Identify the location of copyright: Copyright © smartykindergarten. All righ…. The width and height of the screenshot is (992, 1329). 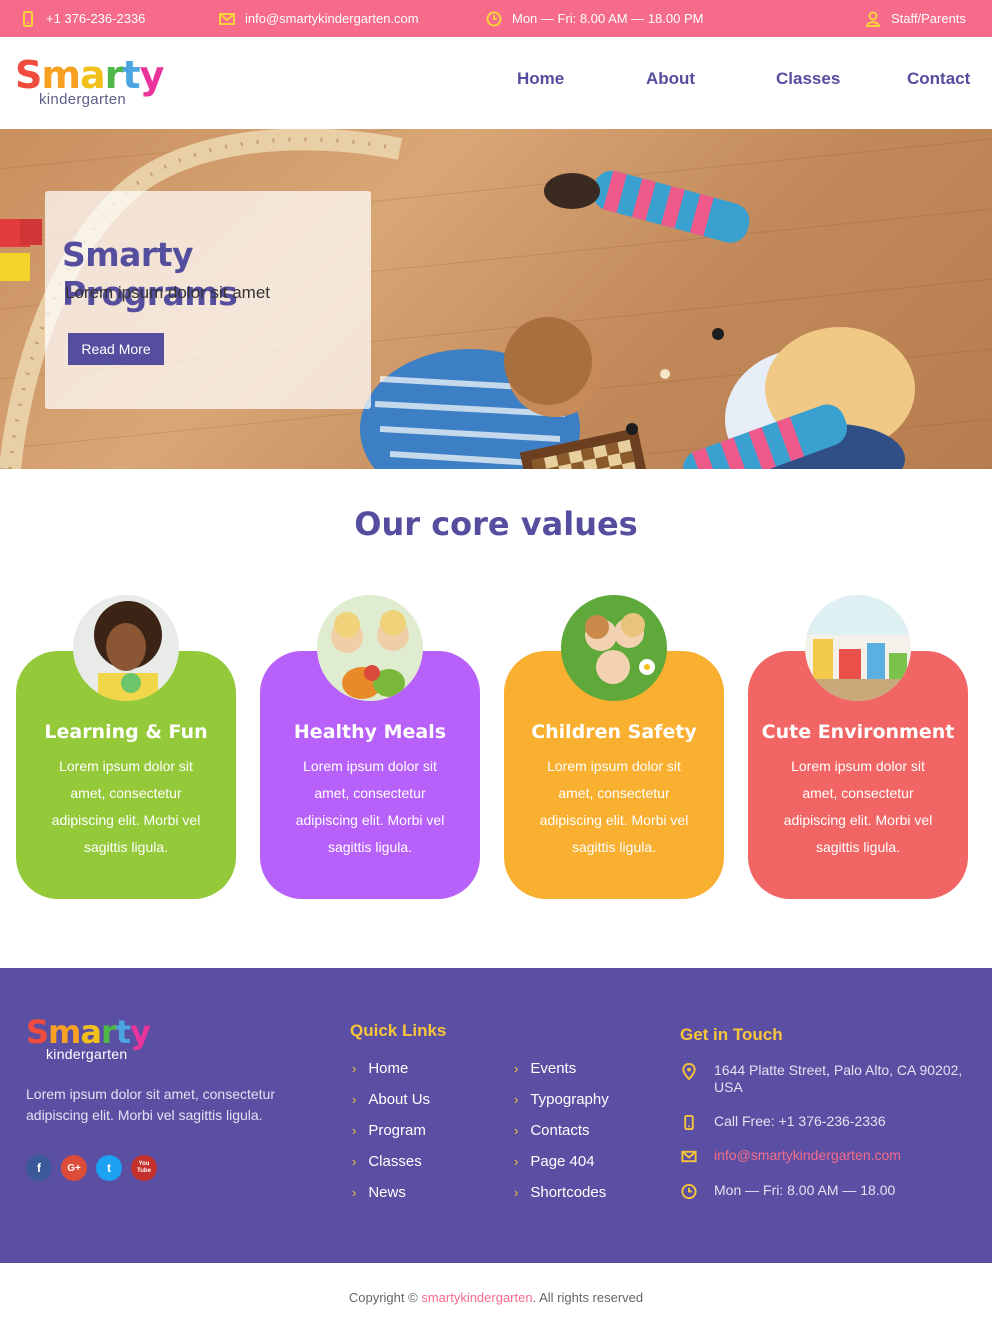
(496, 1297).